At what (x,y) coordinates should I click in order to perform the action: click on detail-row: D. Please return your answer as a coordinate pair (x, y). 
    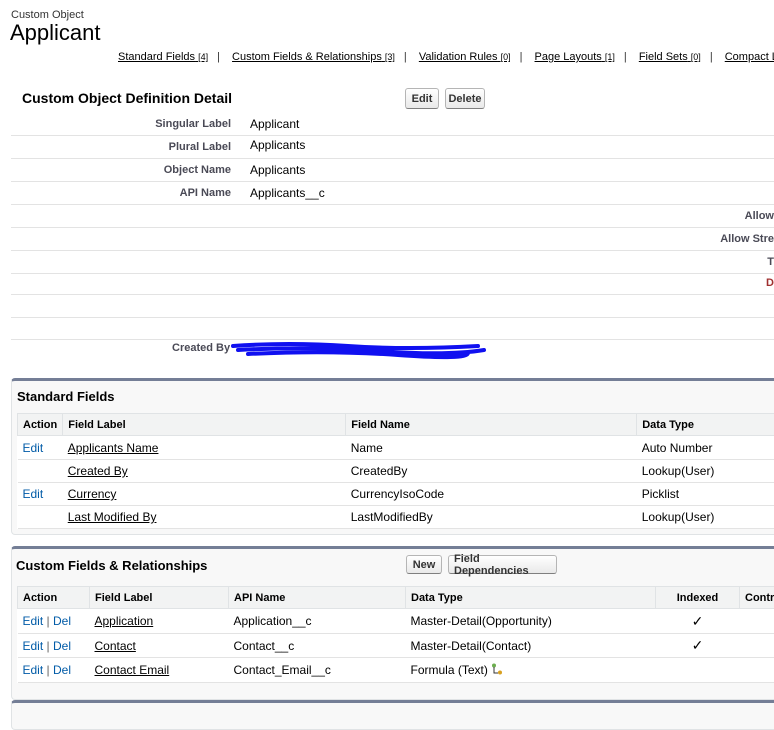
    Looking at the image, I should click on (392, 284).